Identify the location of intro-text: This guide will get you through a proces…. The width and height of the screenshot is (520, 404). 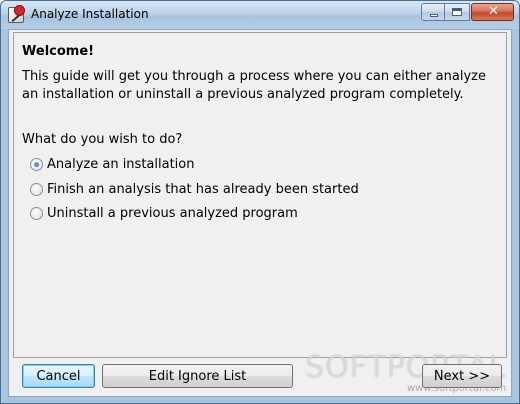
(254, 85).